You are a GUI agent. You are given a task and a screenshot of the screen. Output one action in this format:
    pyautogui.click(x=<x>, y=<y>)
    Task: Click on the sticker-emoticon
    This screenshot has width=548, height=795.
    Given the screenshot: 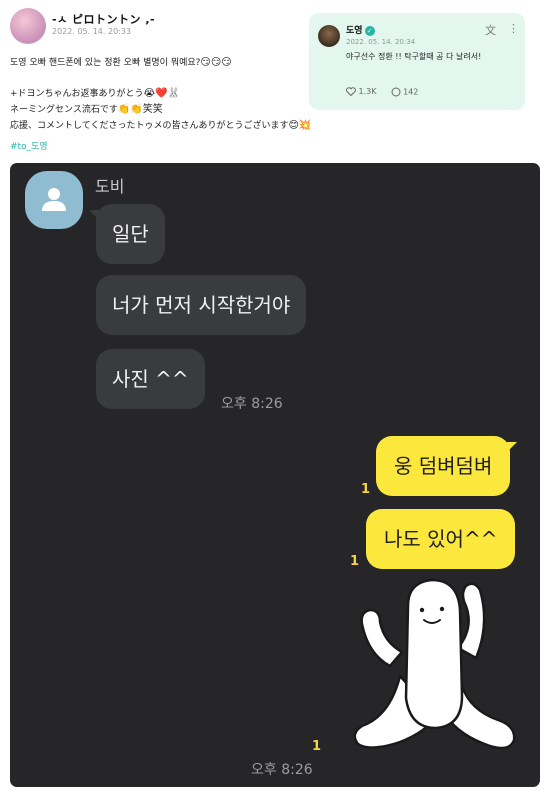 What is the action you would take?
    pyautogui.click(x=435, y=664)
    